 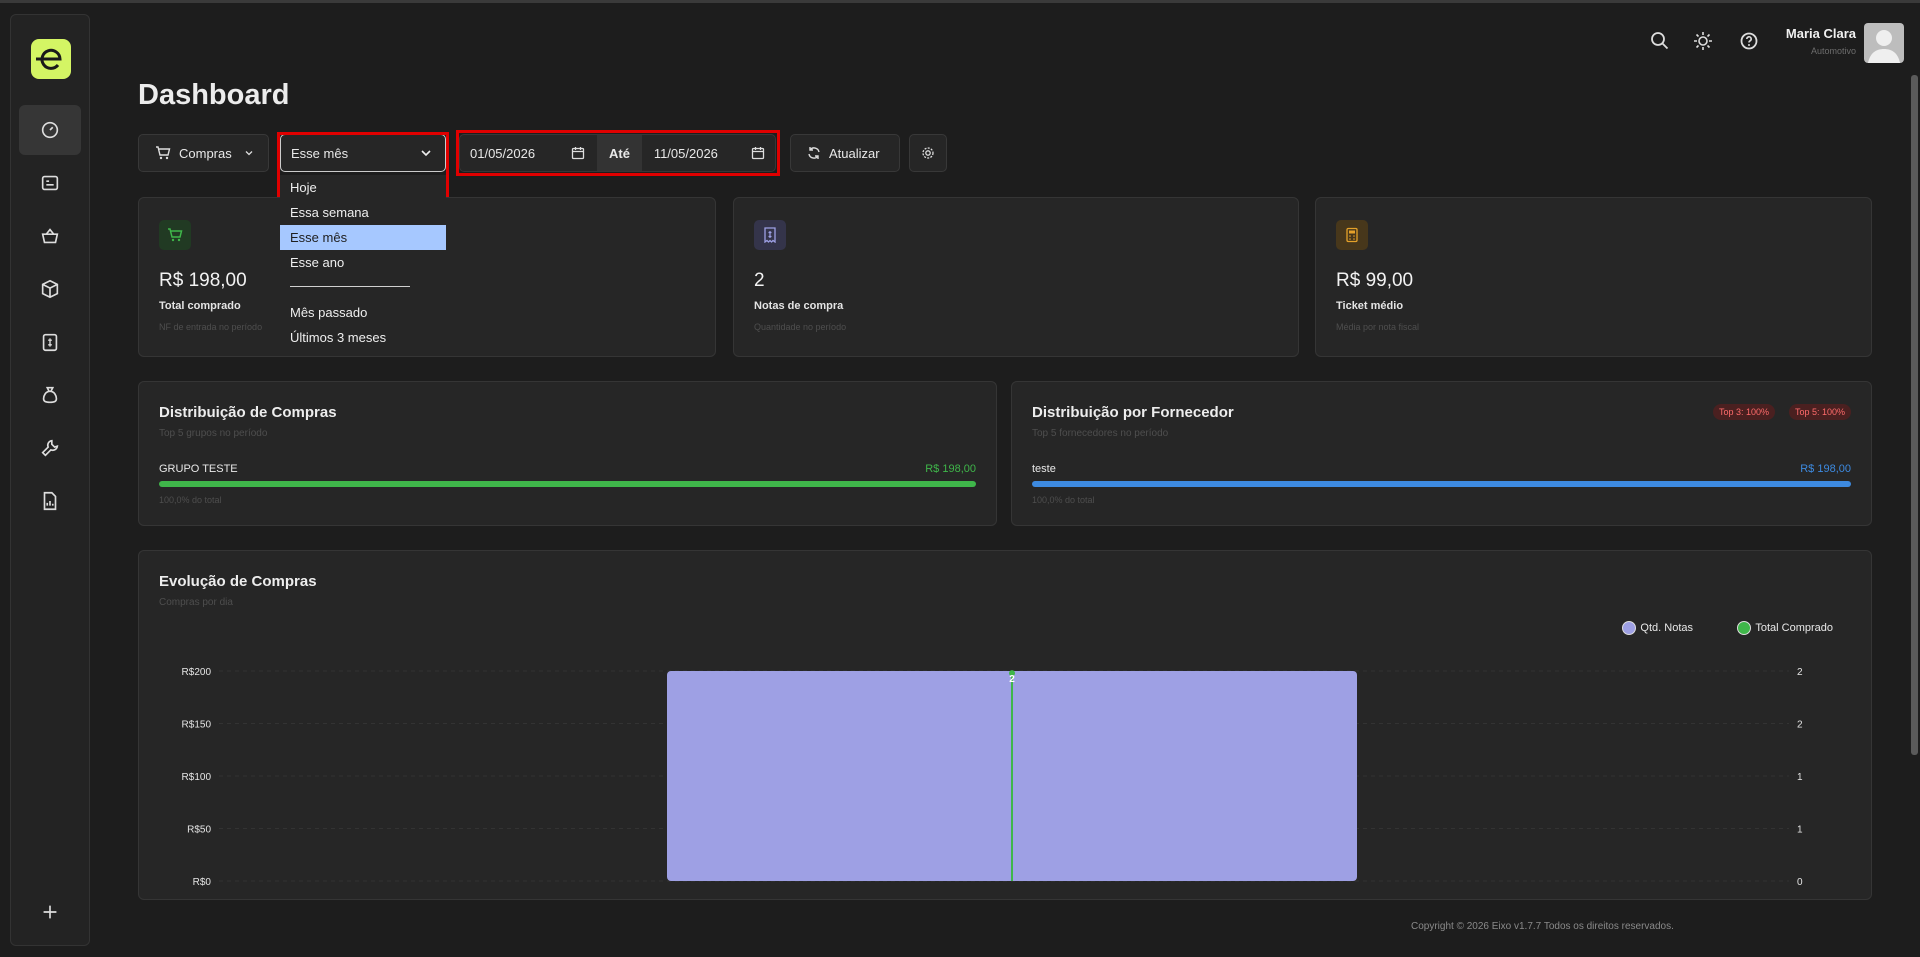 I want to click on nav-products, so click(x=50, y=289).